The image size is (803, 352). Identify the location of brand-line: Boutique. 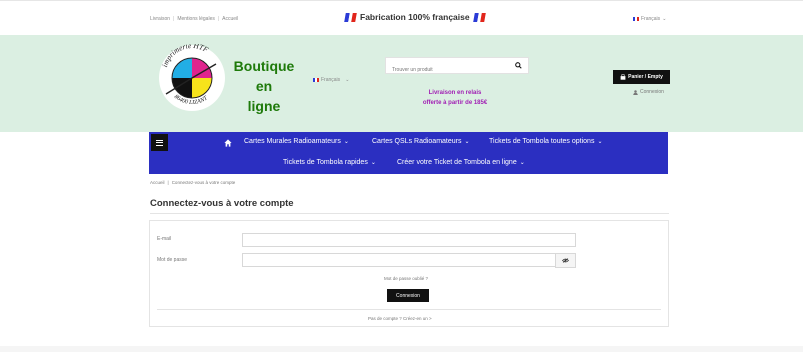
(264, 66).